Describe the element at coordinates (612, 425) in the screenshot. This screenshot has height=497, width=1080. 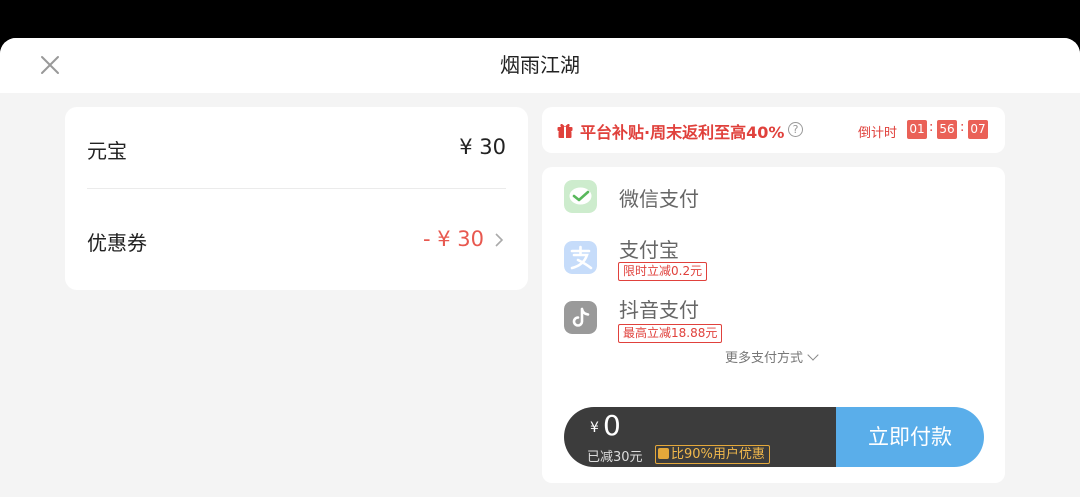
I see `total-amount: 0` at that location.